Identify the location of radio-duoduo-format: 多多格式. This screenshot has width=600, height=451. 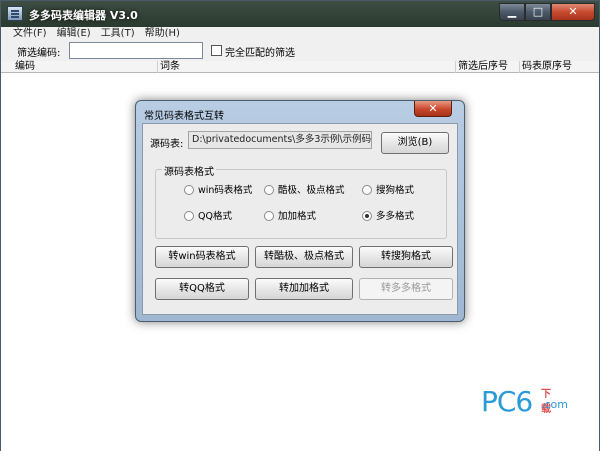
(397, 217).